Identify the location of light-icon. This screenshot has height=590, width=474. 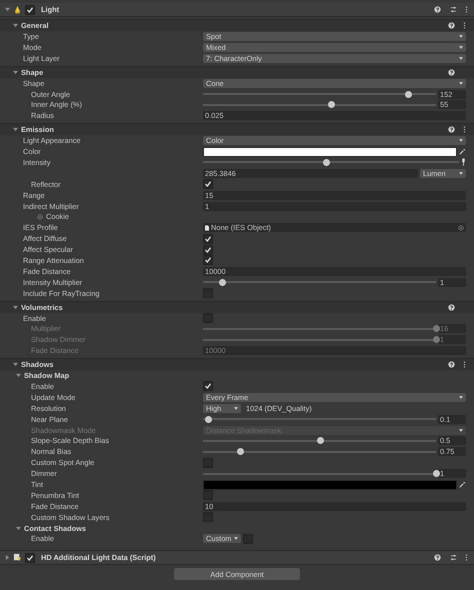
(17, 9).